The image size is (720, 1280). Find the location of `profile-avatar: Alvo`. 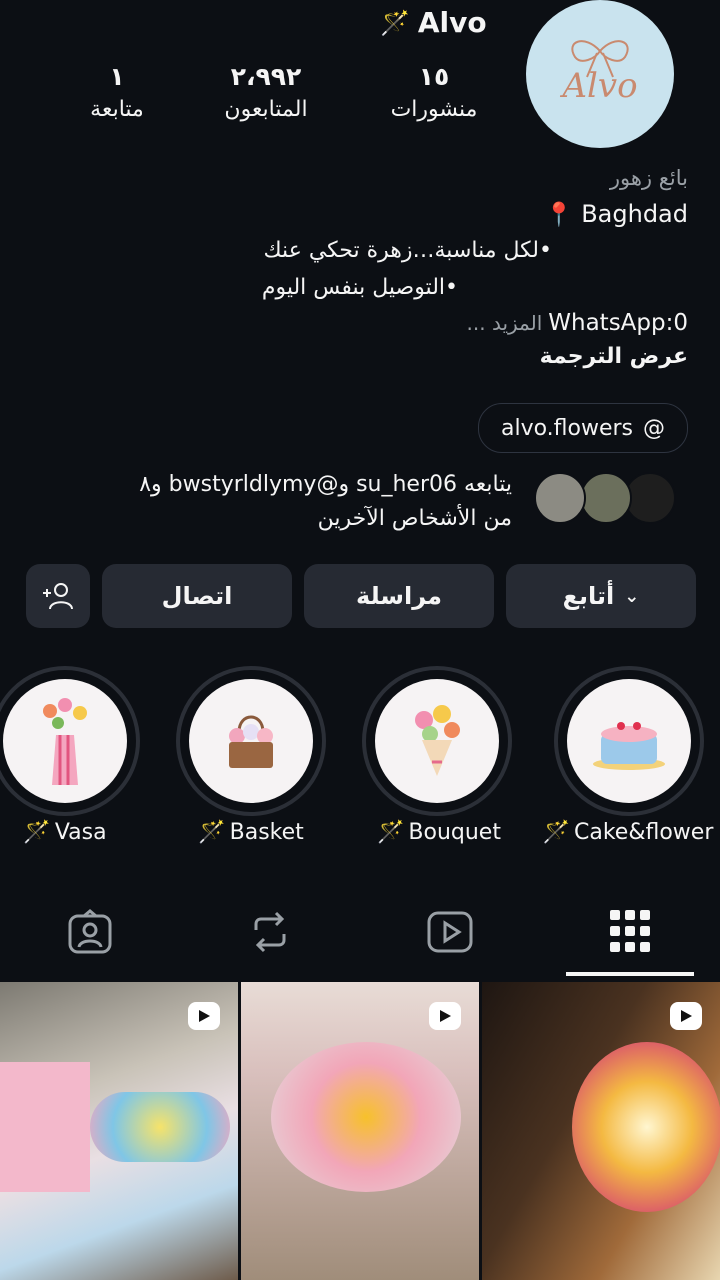

profile-avatar: Alvo is located at coordinates (600, 74).